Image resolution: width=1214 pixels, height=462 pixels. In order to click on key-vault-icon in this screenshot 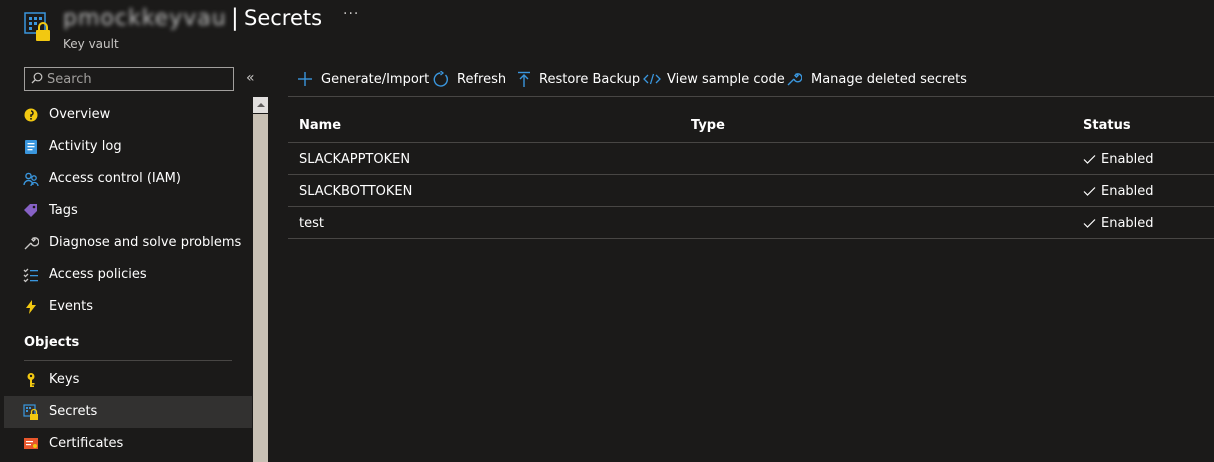, I will do `click(38, 28)`.